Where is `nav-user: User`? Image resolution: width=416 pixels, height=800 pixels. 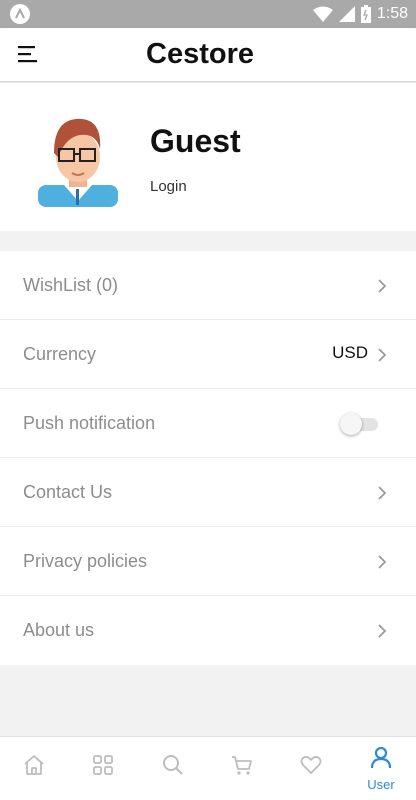 nav-user: User is located at coordinates (381, 768).